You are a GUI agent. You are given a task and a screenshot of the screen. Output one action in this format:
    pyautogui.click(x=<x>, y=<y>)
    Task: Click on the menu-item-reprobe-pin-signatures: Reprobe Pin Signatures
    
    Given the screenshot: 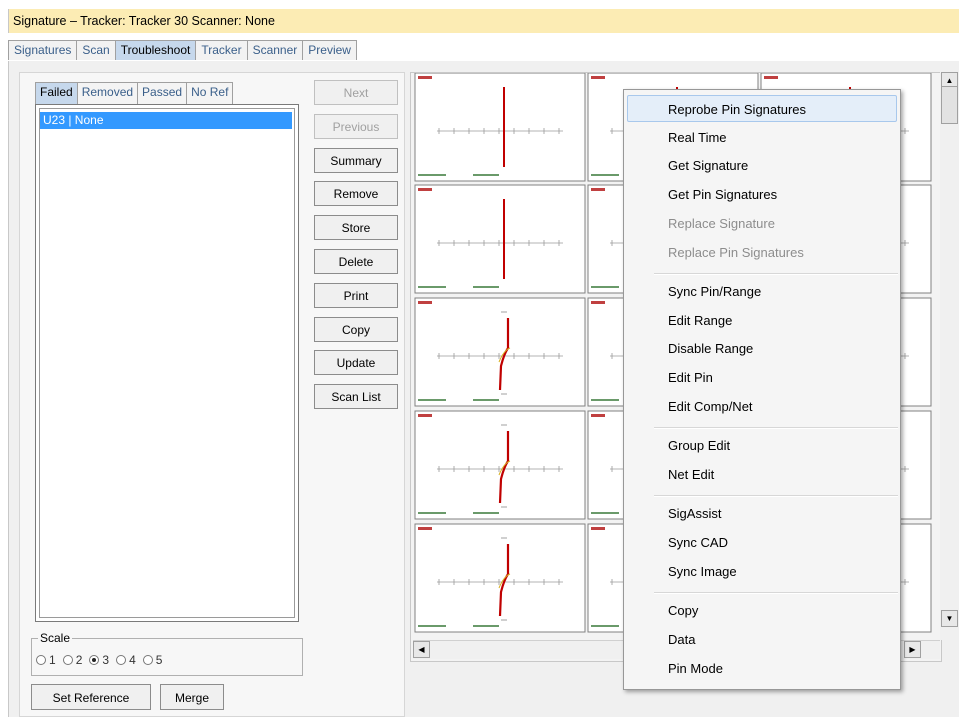 What is the action you would take?
    pyautogui.click(x=737, y=109)
    